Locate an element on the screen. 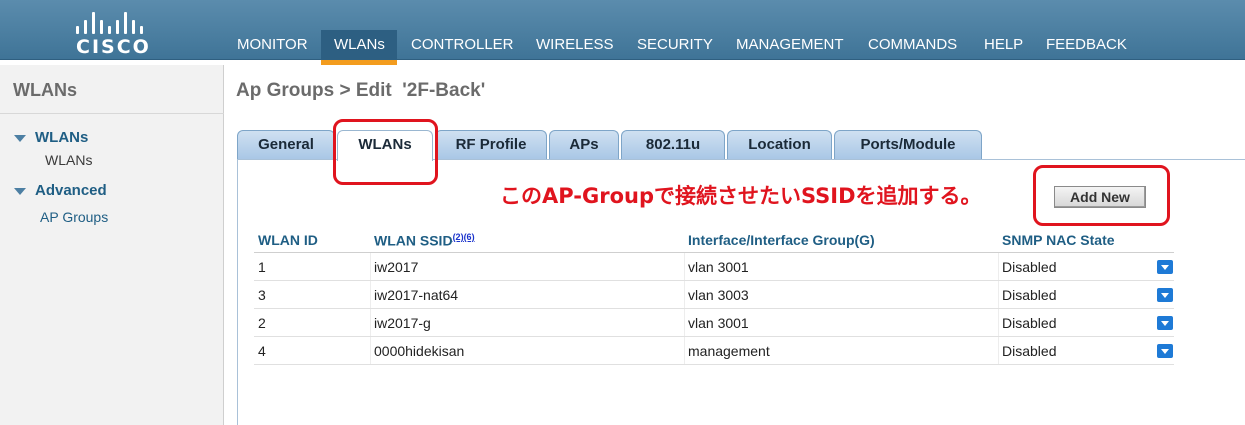 The height and width of the screenshot is (425, 1245). menu-commands: COMMANDS is located at coordinates (912, 44).